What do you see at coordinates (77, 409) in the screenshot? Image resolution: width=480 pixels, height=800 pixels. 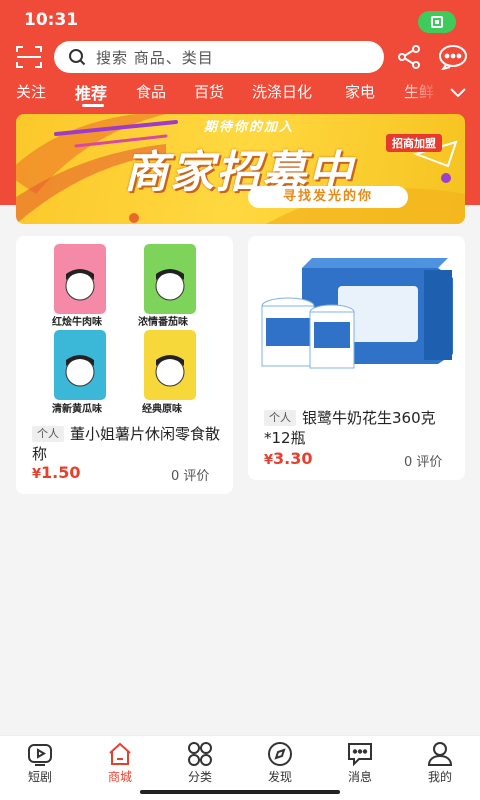 I see `flavor-label: 清新黄瓜味` at bounding box center [77, 409].